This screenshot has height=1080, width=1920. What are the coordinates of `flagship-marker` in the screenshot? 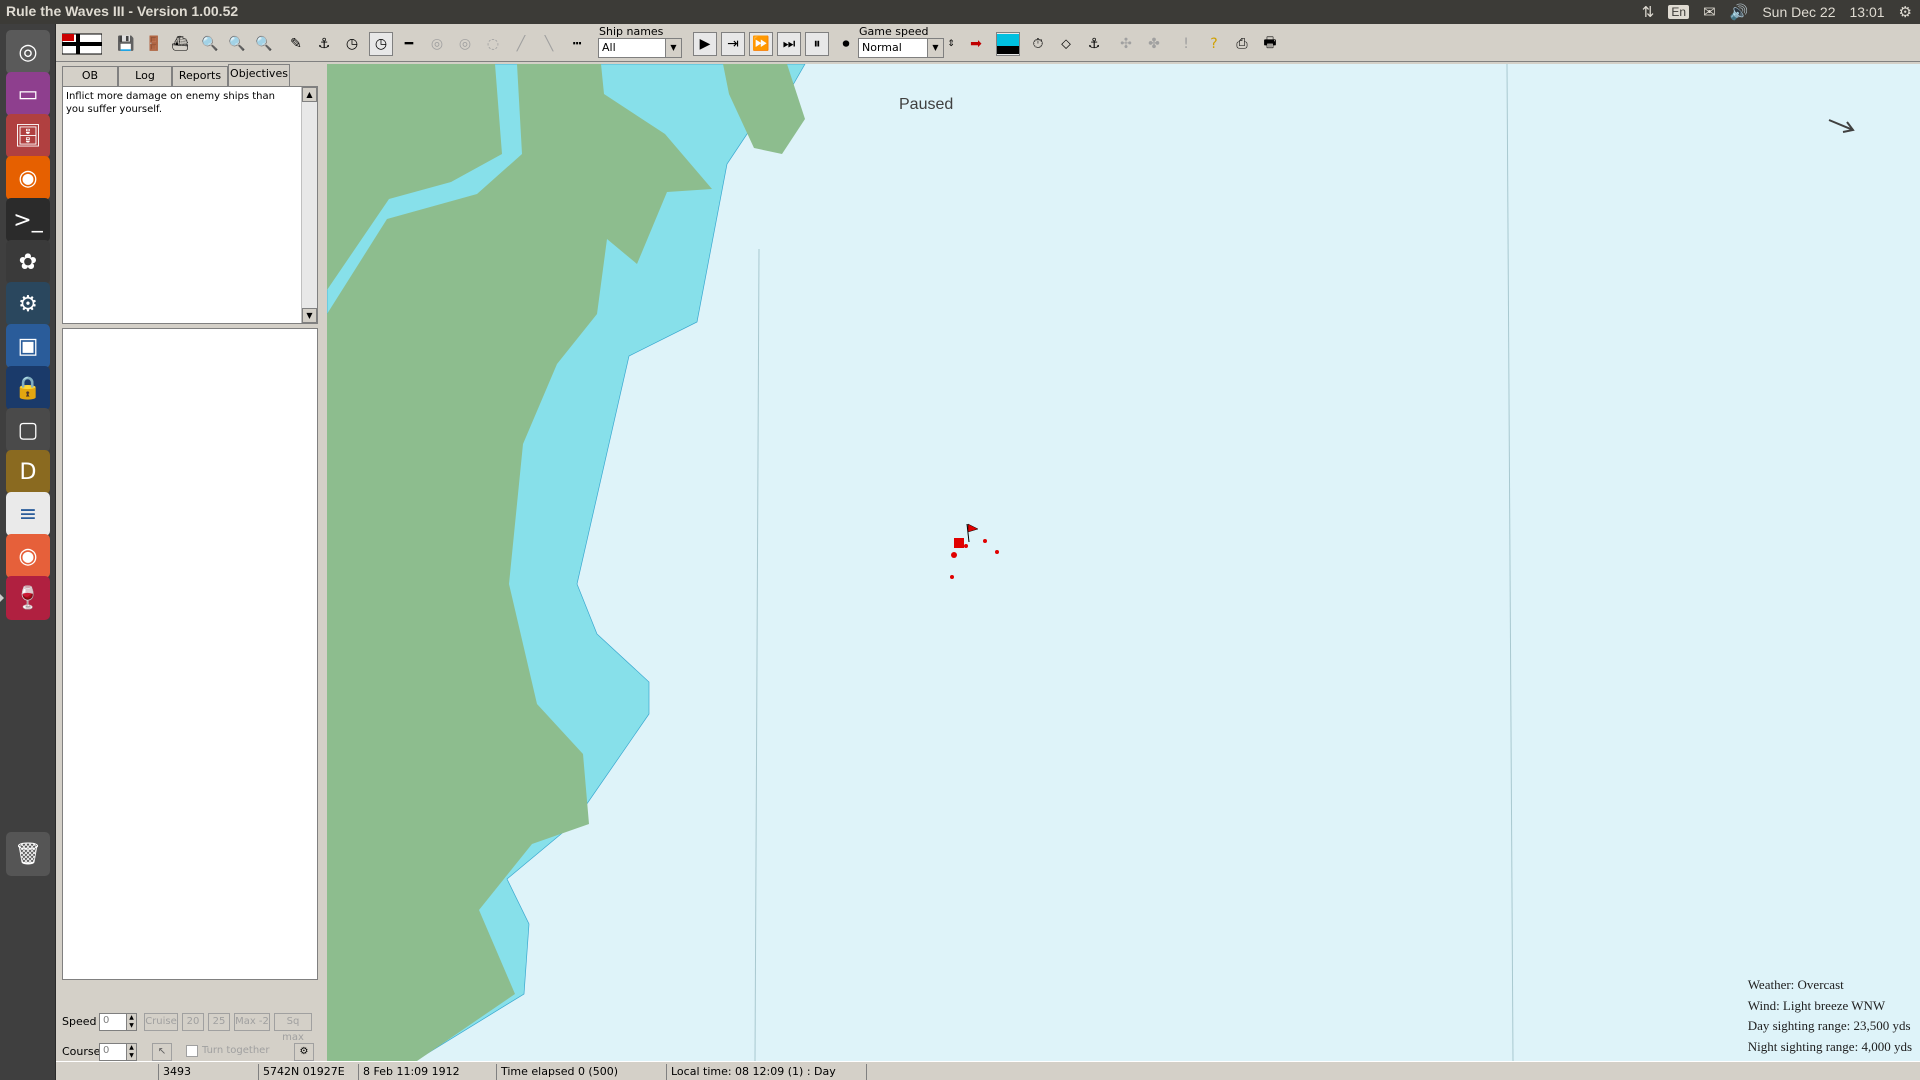 It's located at (959, 543).